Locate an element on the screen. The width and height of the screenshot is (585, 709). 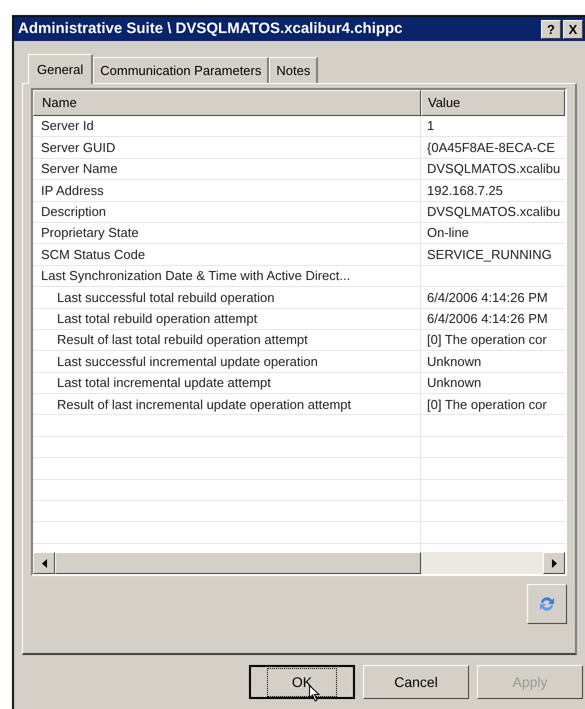
property-name: SCM Status Code is located at coordinates (93, 255).